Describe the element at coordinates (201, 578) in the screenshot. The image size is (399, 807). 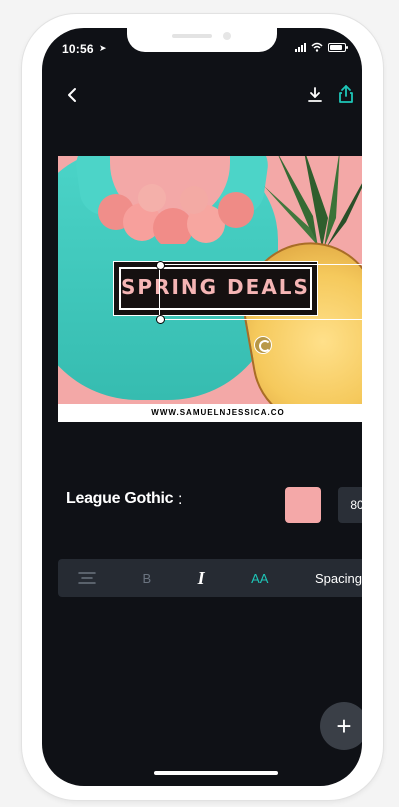
I see `italic-button: I` at that location.